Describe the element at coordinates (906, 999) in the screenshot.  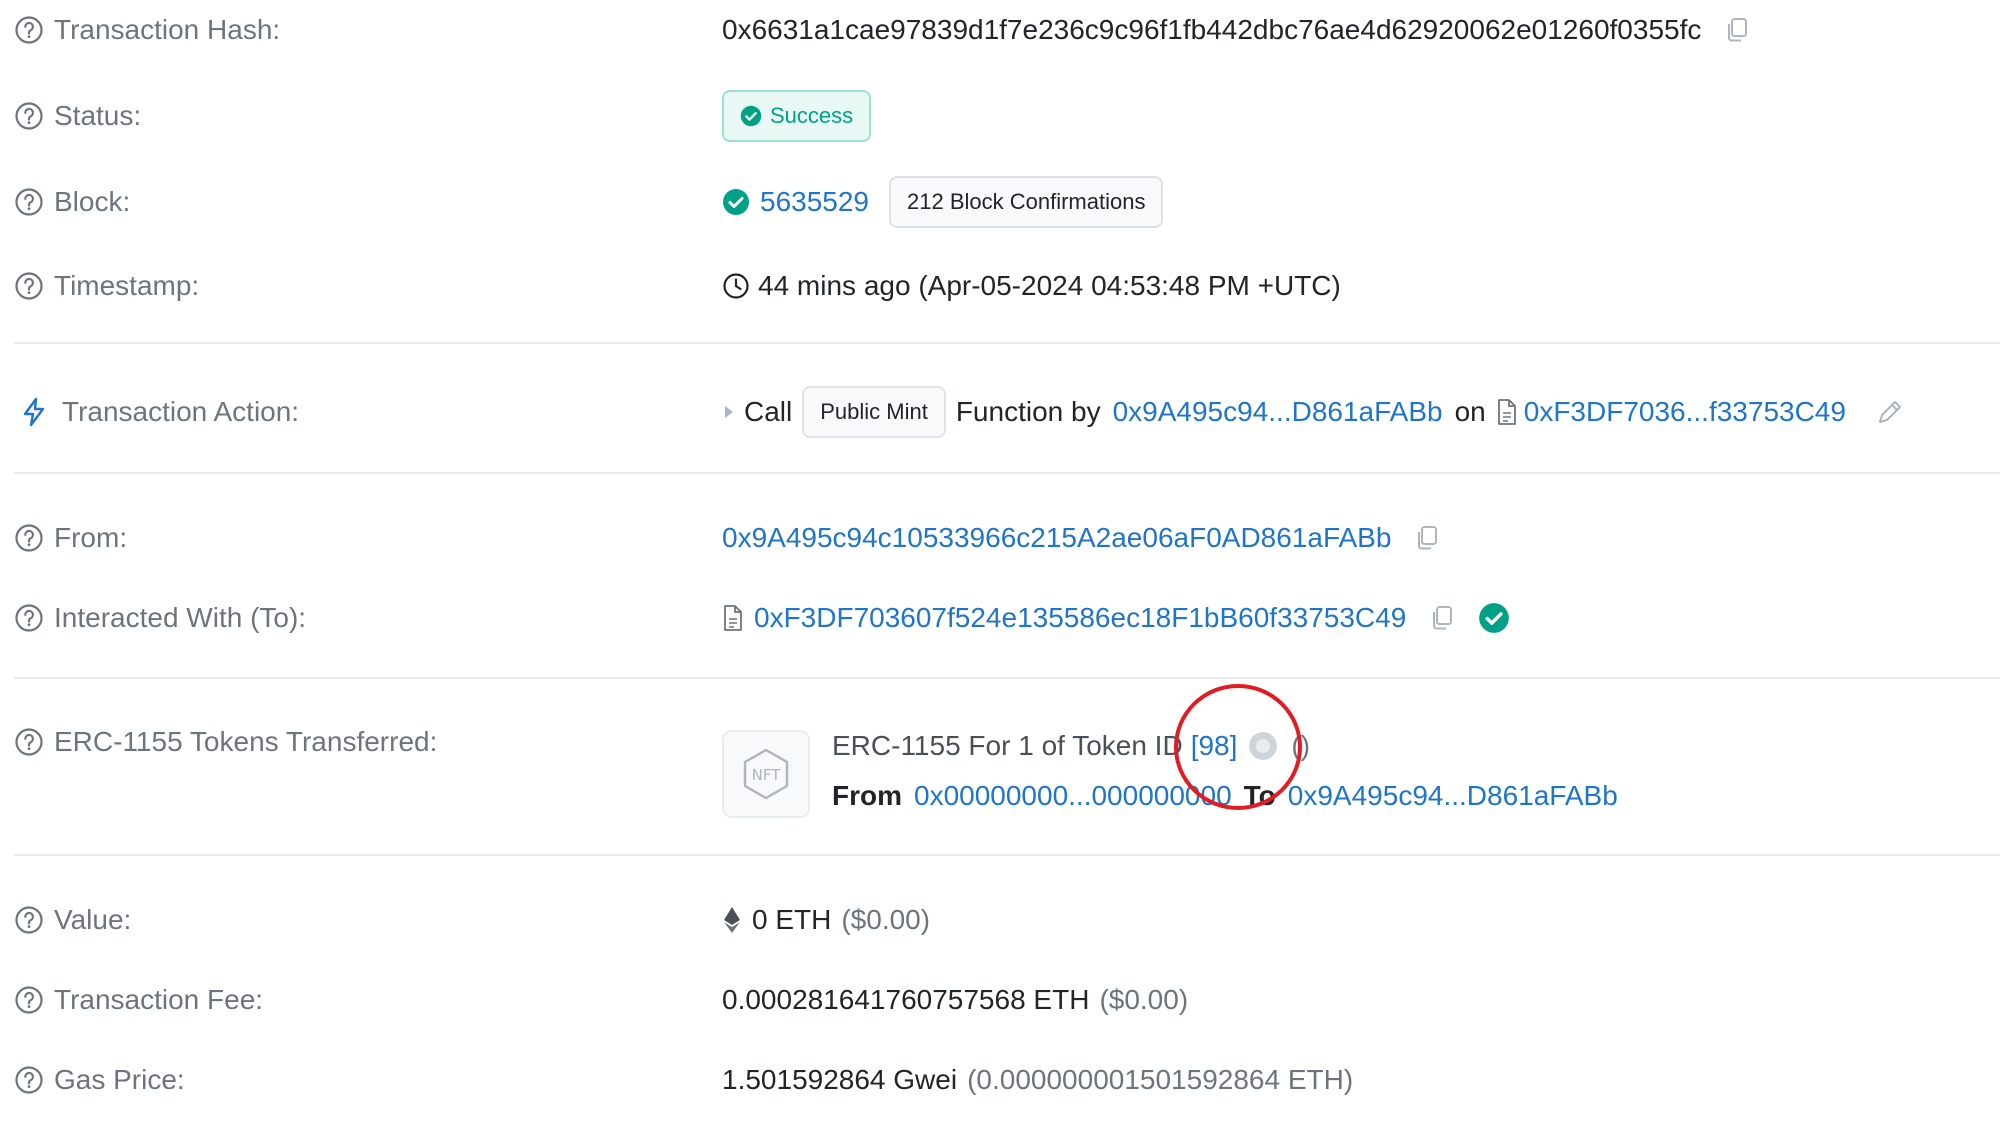
I see `transaction-fee-amount: 0.000281641760757568 ETH` at that location.